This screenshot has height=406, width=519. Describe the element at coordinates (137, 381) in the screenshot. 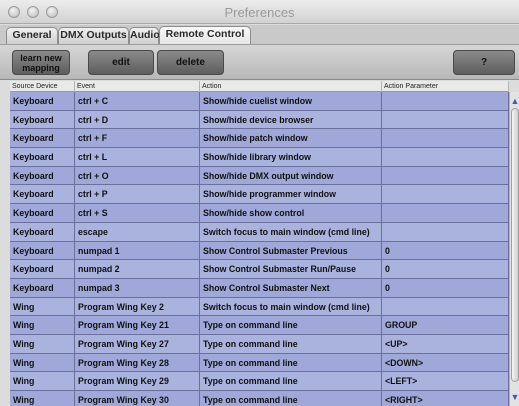

I see `event-cell: Program Wing Key 29` at that location.